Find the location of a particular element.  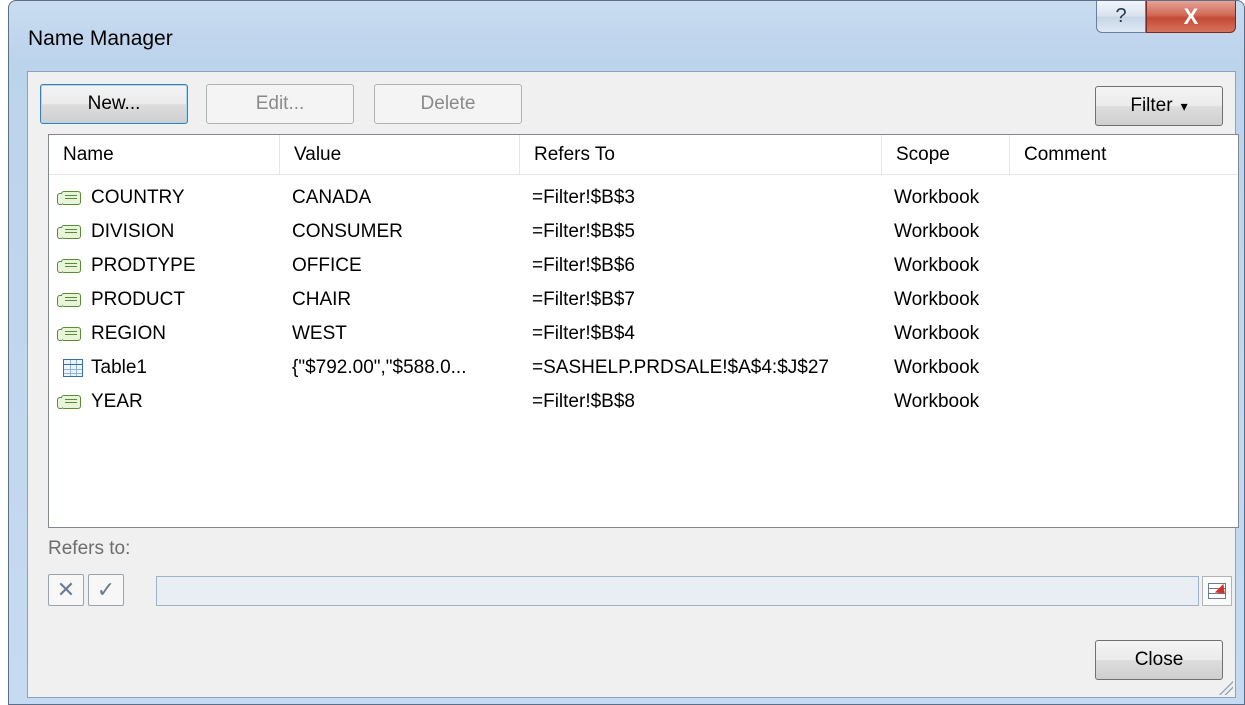

filter-button-label: Filter is located at coordinates (1151, 105).